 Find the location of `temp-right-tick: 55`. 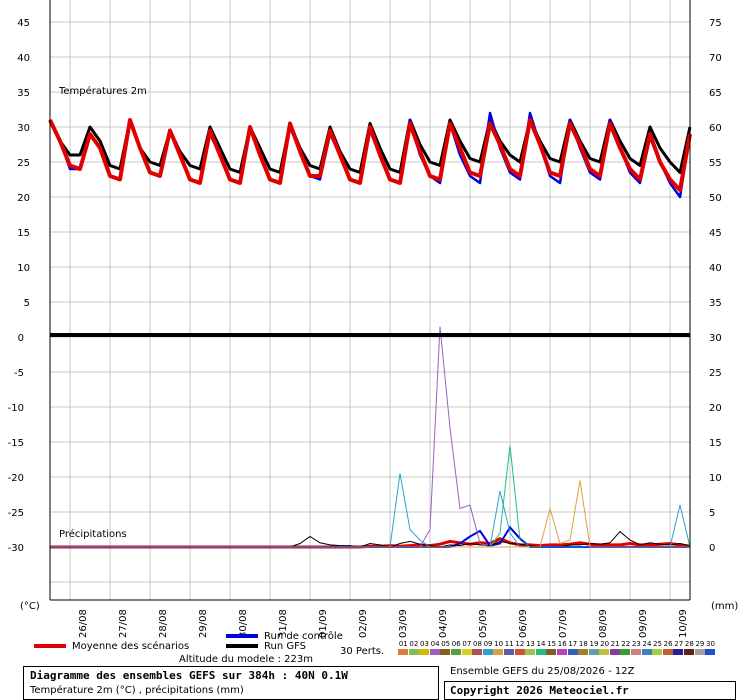

temp-right-tick: 55 is located at coordinates (715, 163).